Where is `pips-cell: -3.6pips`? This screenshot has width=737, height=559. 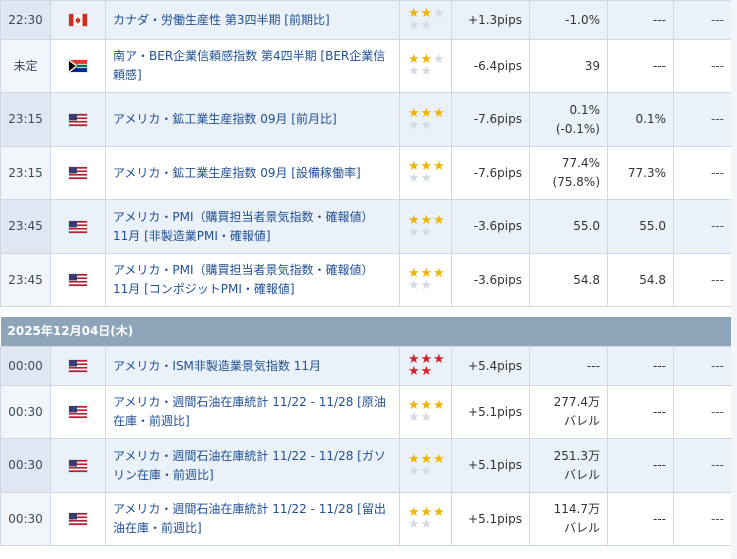 pips-cell: -3.6pips is located at coordinates (490, 280).